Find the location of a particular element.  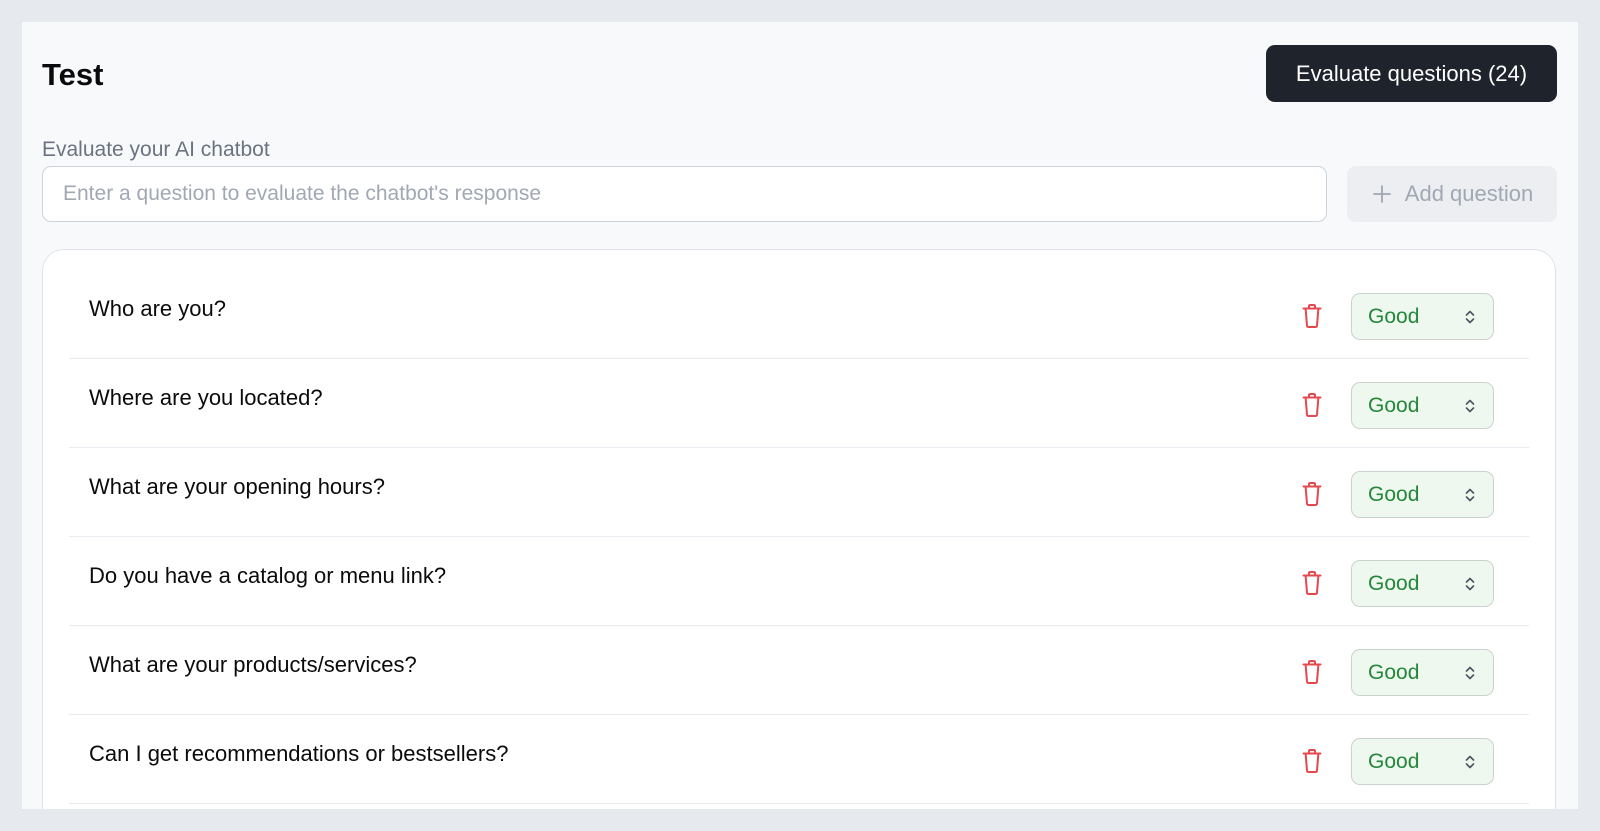

question-text: What are your opening hours? is located at coordinates (237, 486).